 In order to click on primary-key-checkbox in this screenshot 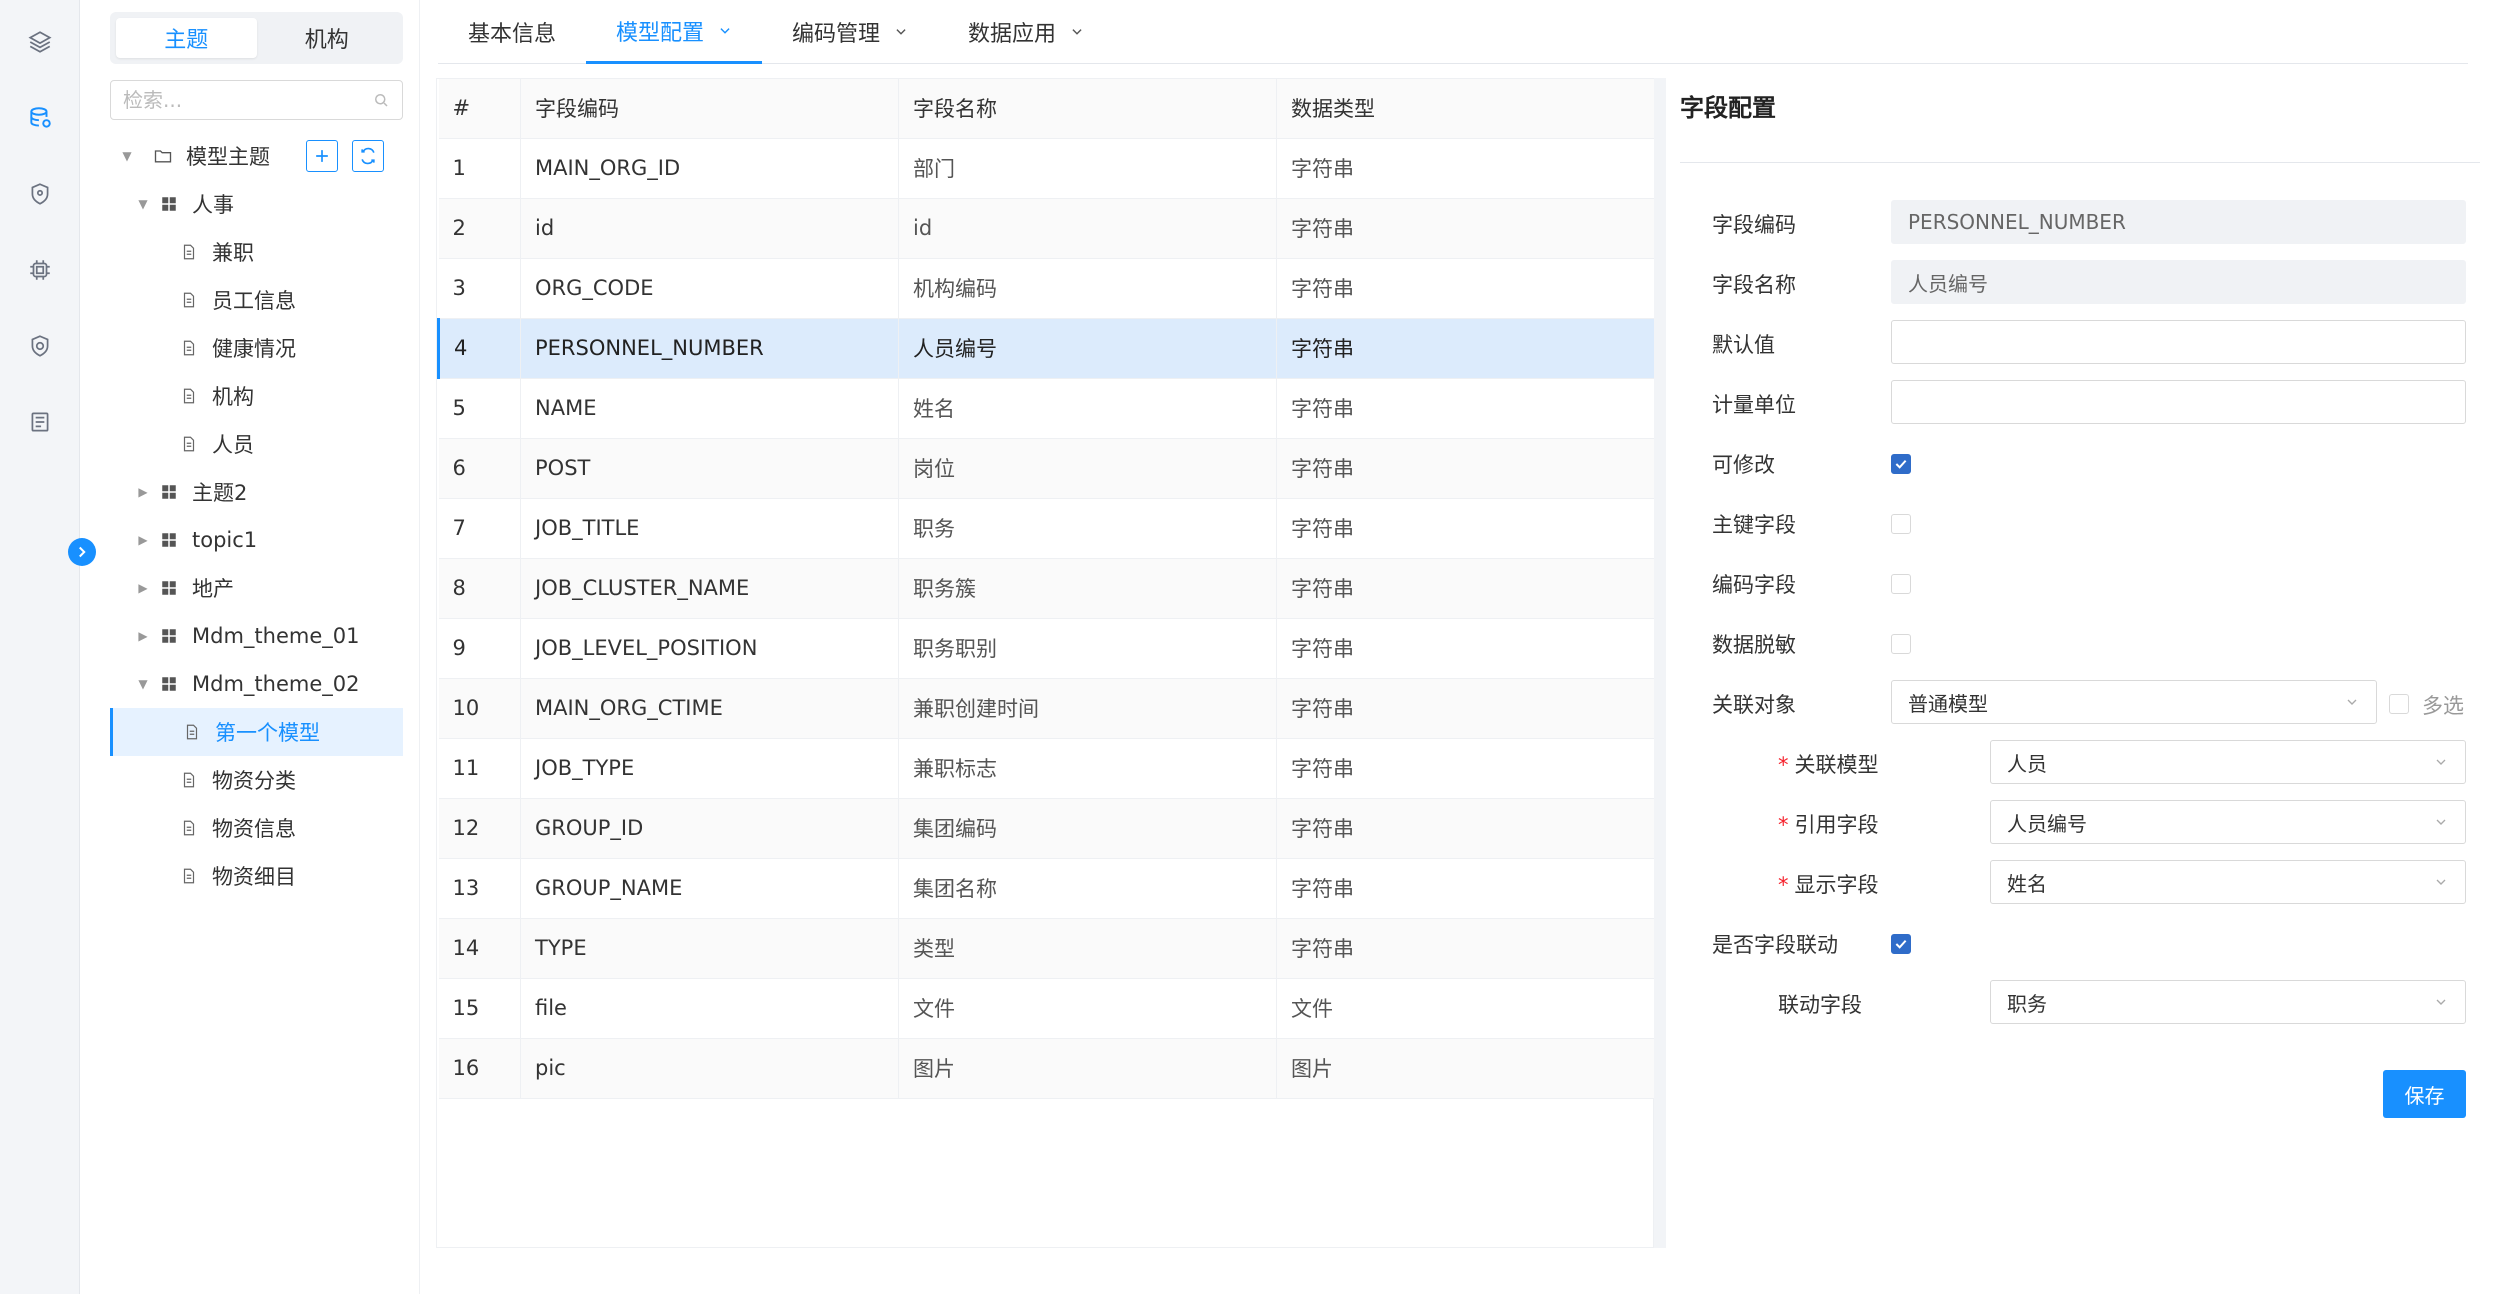, I will do `click(1901, 524)`.